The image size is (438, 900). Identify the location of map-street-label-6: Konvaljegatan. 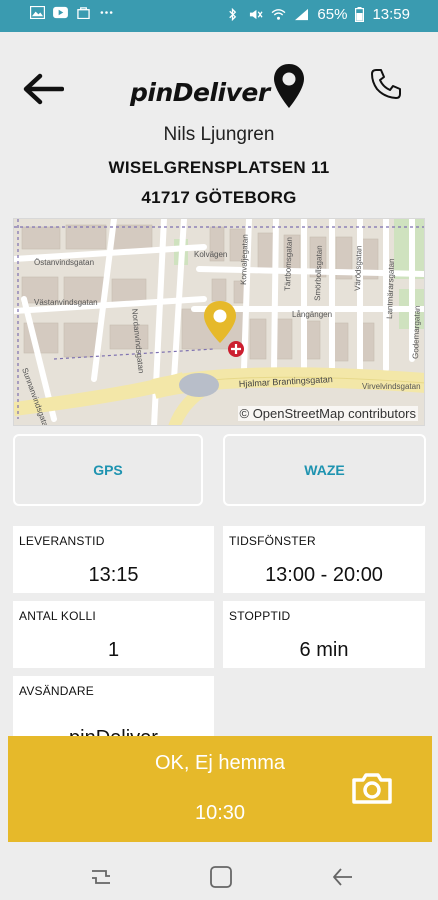
(244, 259).